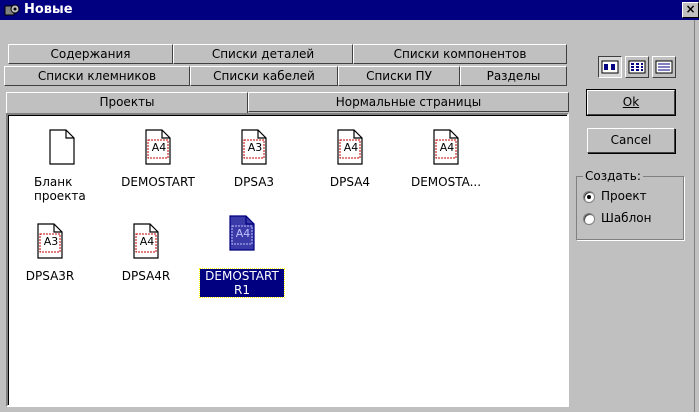 This screenshot has width=699, height=412. Describe the element at coordinates (613, 176) in the screenshot. I see `create-group-label: Создать:` at that location.